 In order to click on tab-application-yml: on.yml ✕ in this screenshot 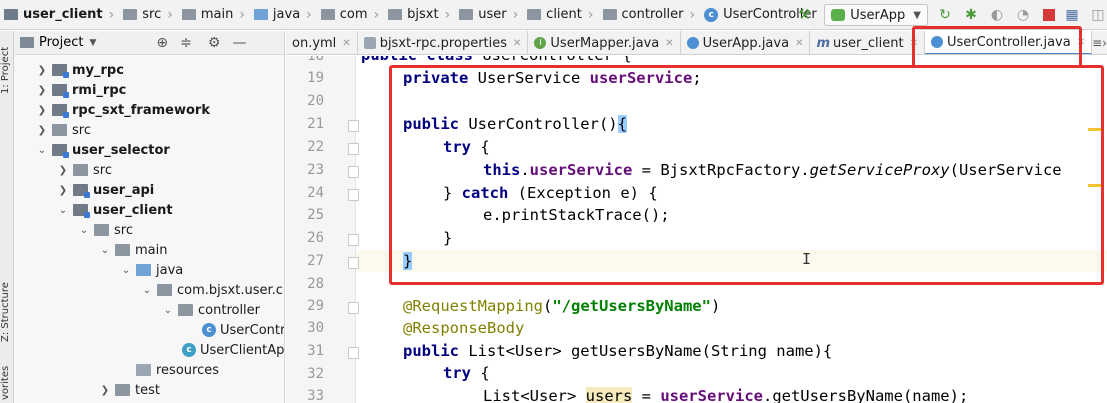, I will do `click(322, 42)`.